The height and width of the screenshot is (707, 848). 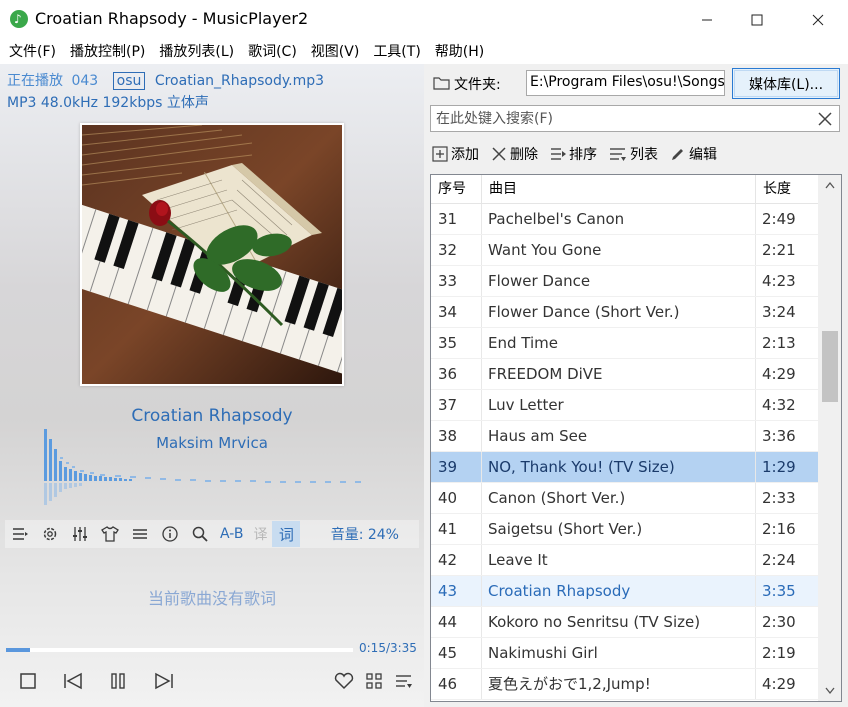 I want to click on lyric-toggle-button: 词, so click(x=286, y=534).